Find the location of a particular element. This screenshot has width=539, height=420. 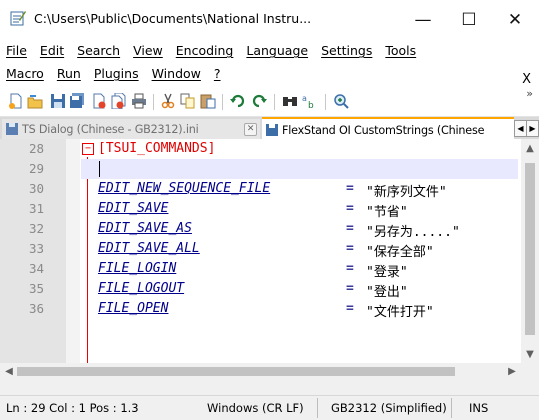

line-number: 32 is located at coordinates (36, 228).